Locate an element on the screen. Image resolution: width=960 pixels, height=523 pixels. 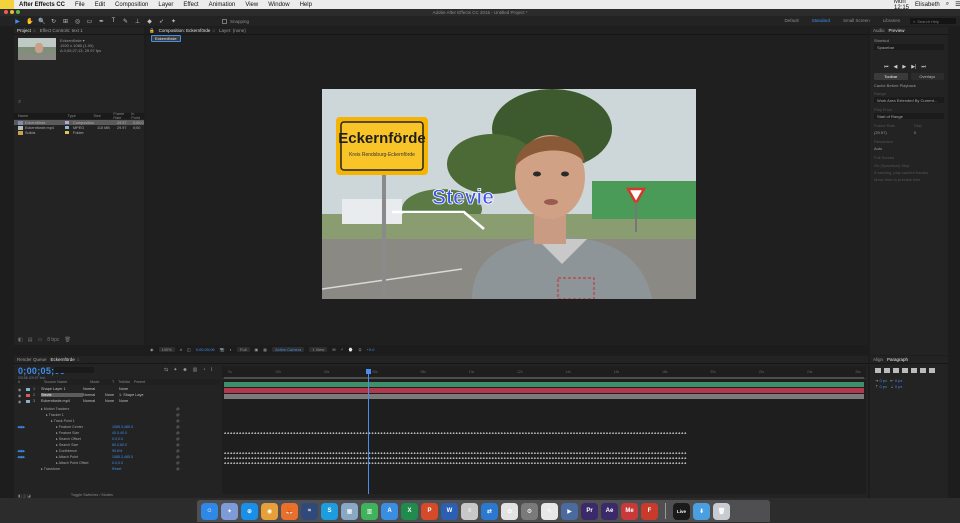
search-help-input: ⌕ Search Help is located at coordinates (933, 21).